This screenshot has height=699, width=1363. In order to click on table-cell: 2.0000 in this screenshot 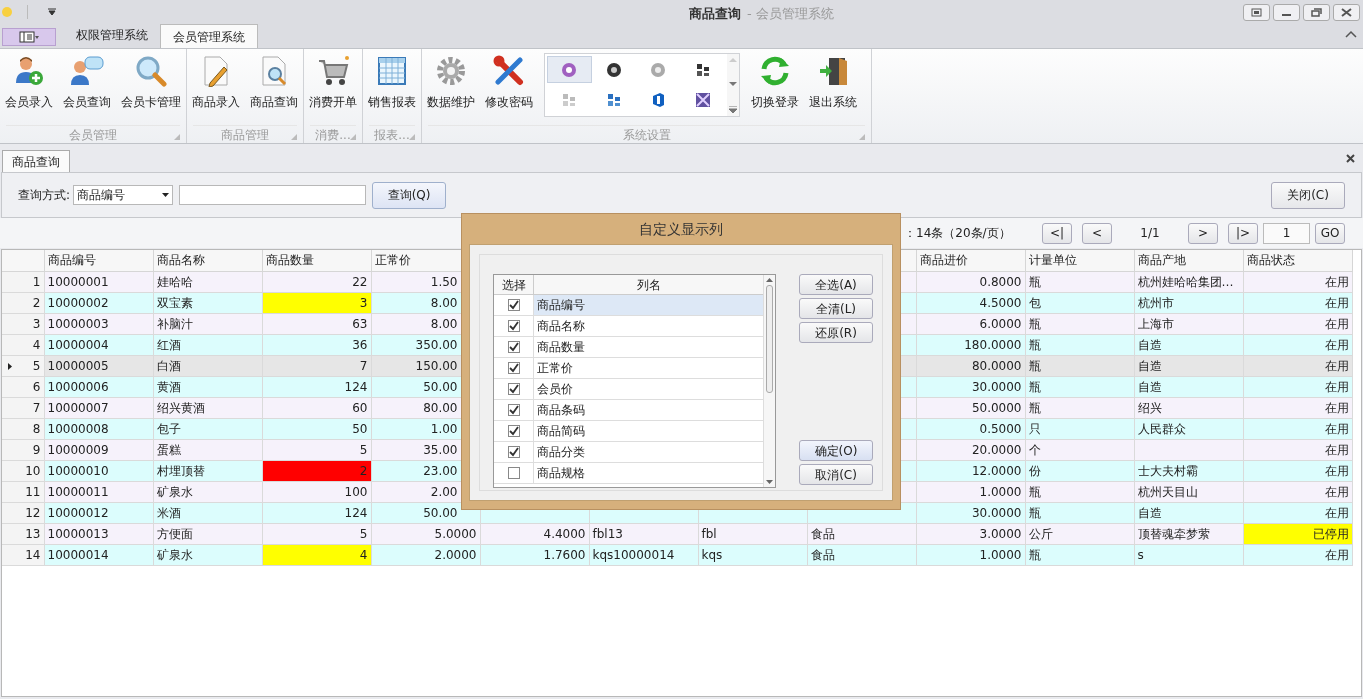, I will do `click(425, 554)`.